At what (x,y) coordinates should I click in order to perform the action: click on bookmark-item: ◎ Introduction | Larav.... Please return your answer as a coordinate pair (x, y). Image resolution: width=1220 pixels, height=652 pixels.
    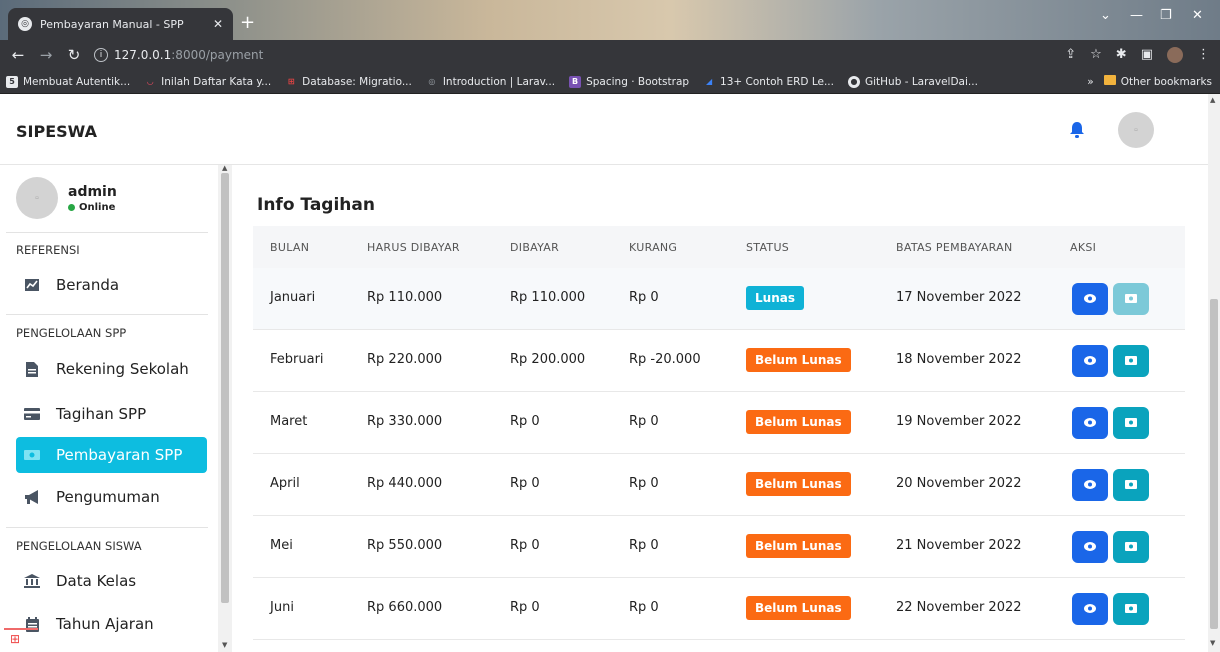
    Looking at the image, I should click on (490, 82).